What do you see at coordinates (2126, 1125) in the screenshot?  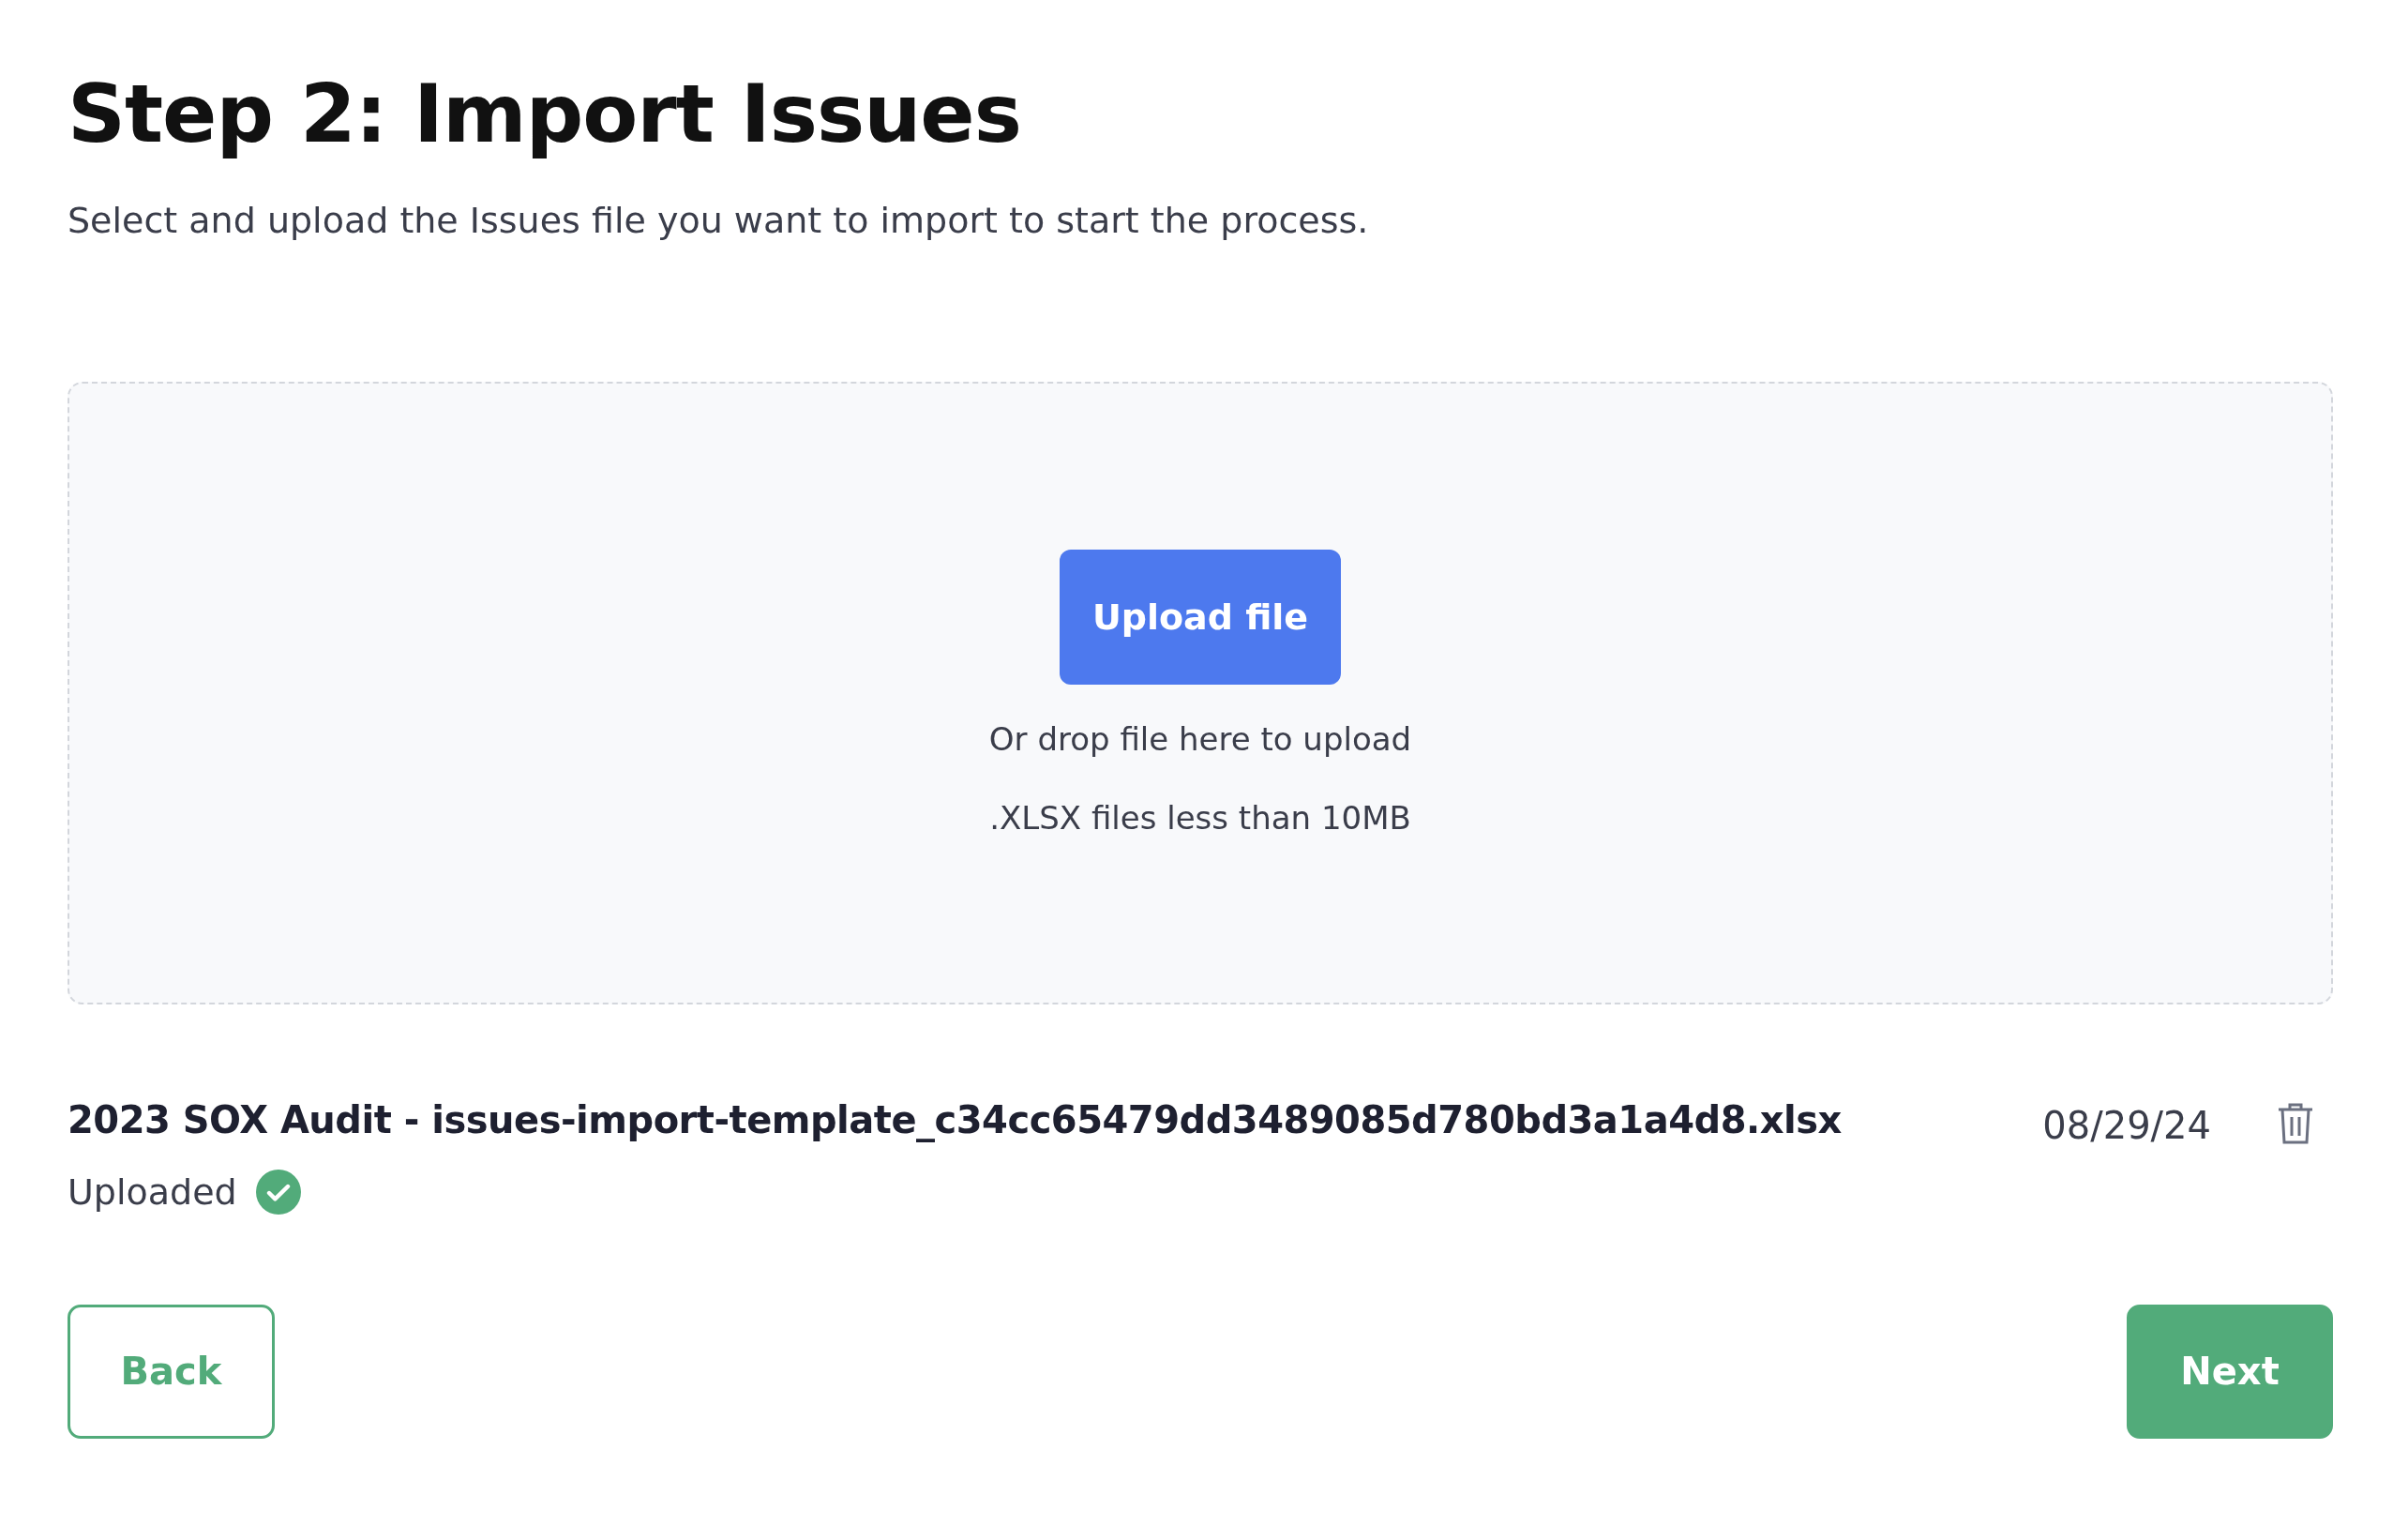 I see `upload-date: 08/29/24` at bounding box center [2126, 1125].